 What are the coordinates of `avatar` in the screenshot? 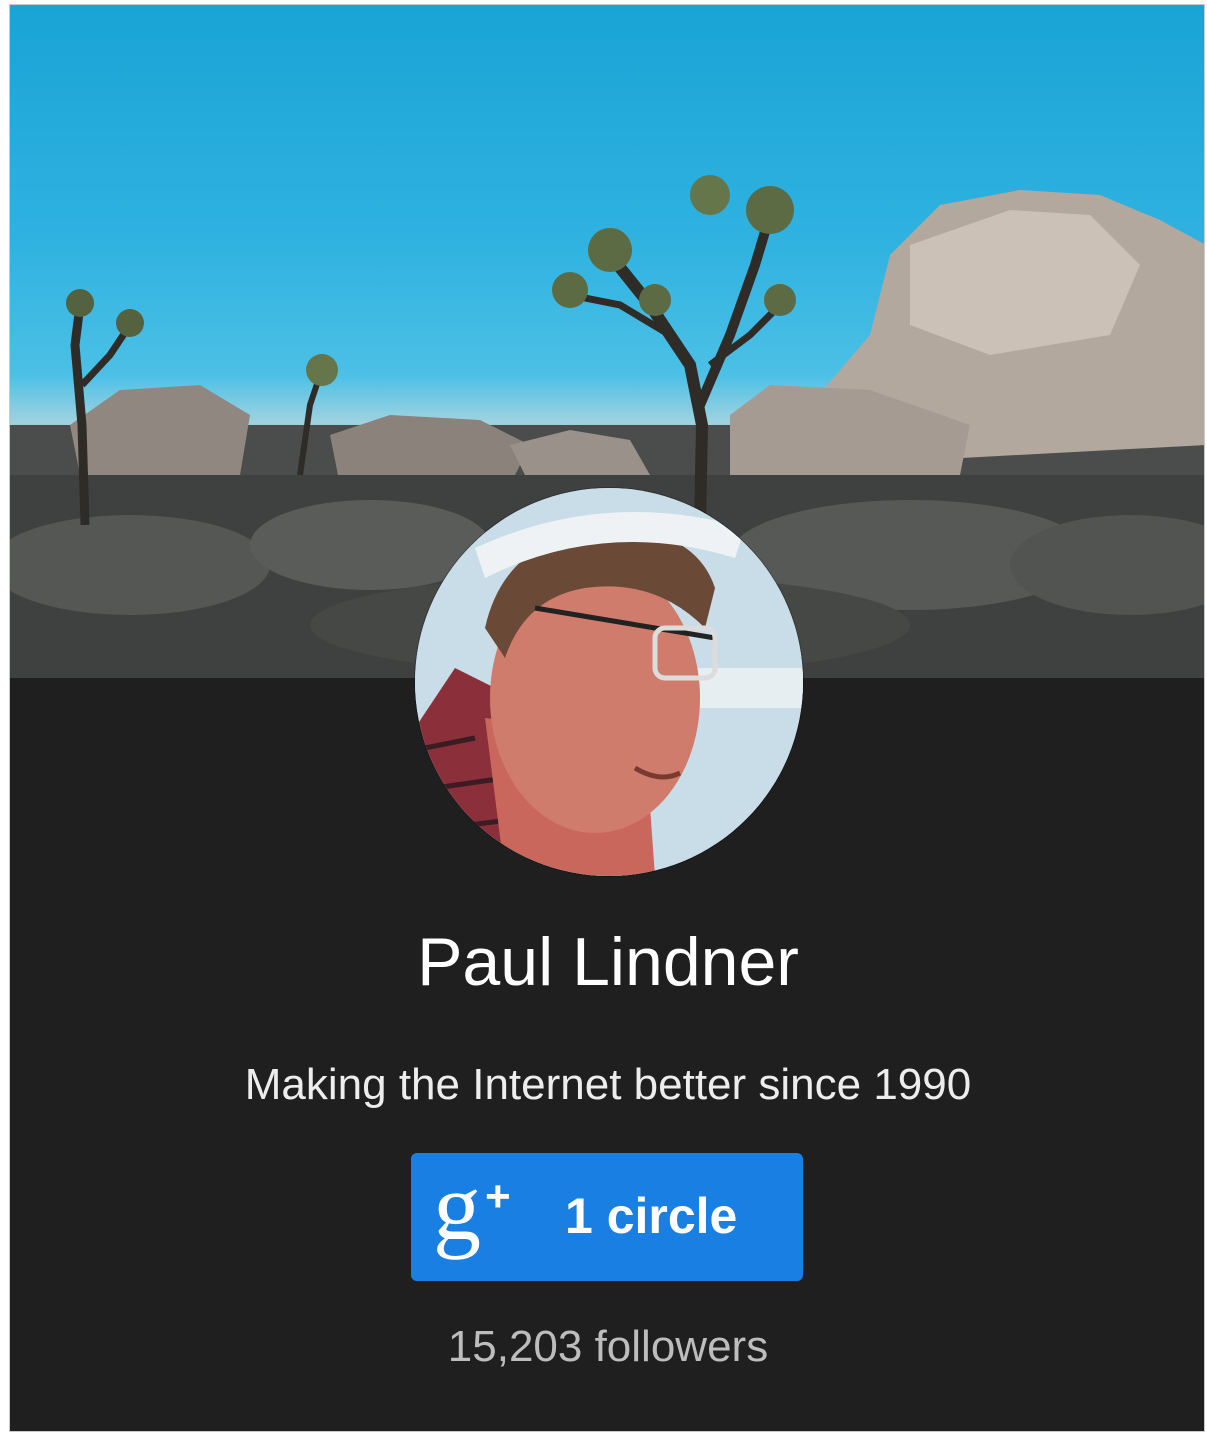 It's located at (609, 682).